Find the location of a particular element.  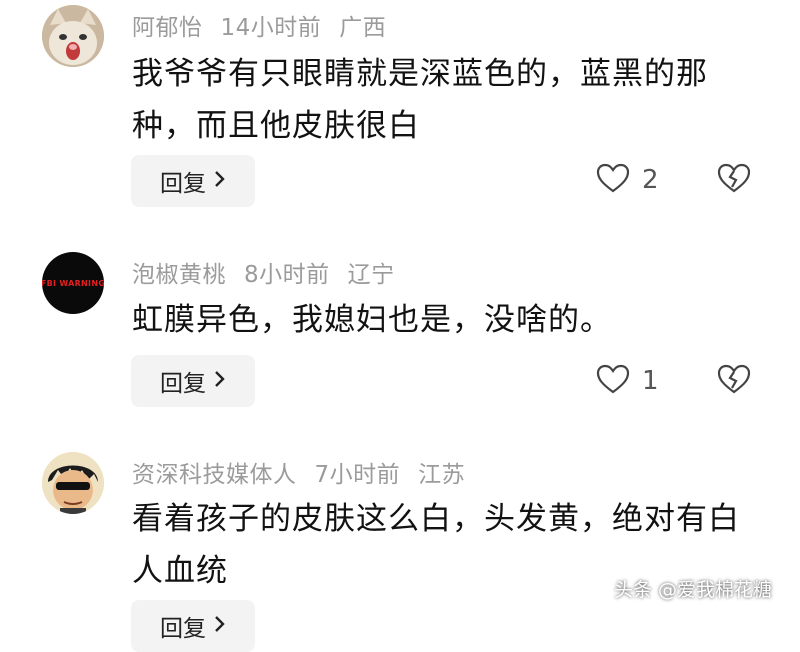

like-count: 1 is located at coordinates (650, 381).